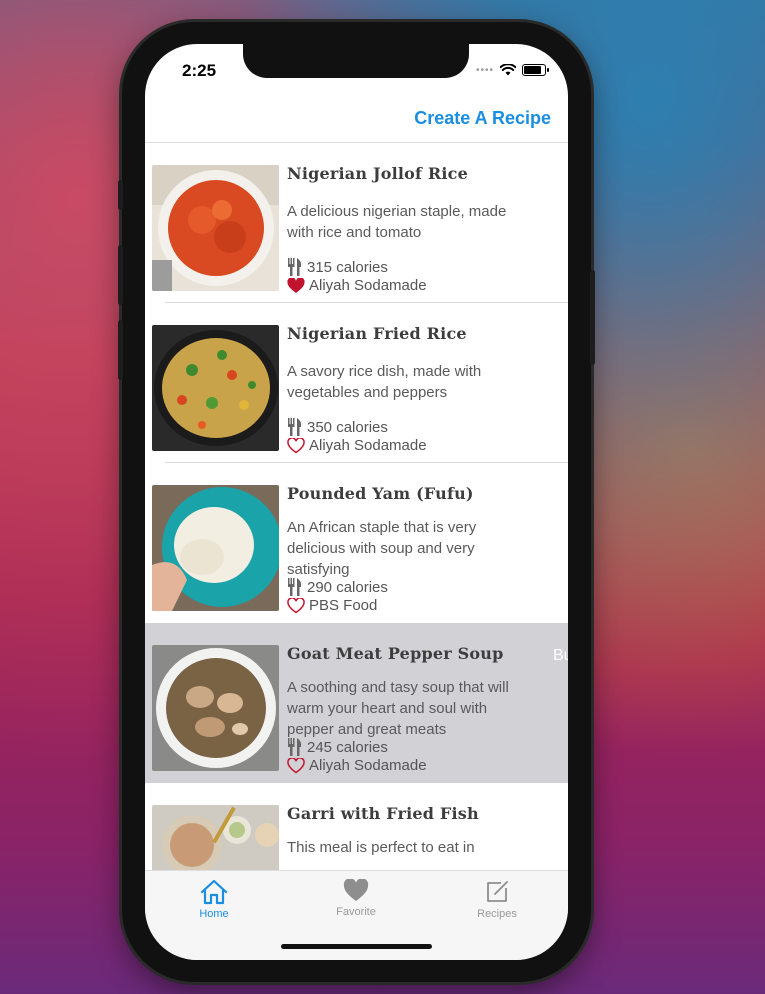  What do you see at coordinates (383, 813) in the screenshot?
I see `recipe-title: Garri with Fried Fish` at bounding box center [383, 813].